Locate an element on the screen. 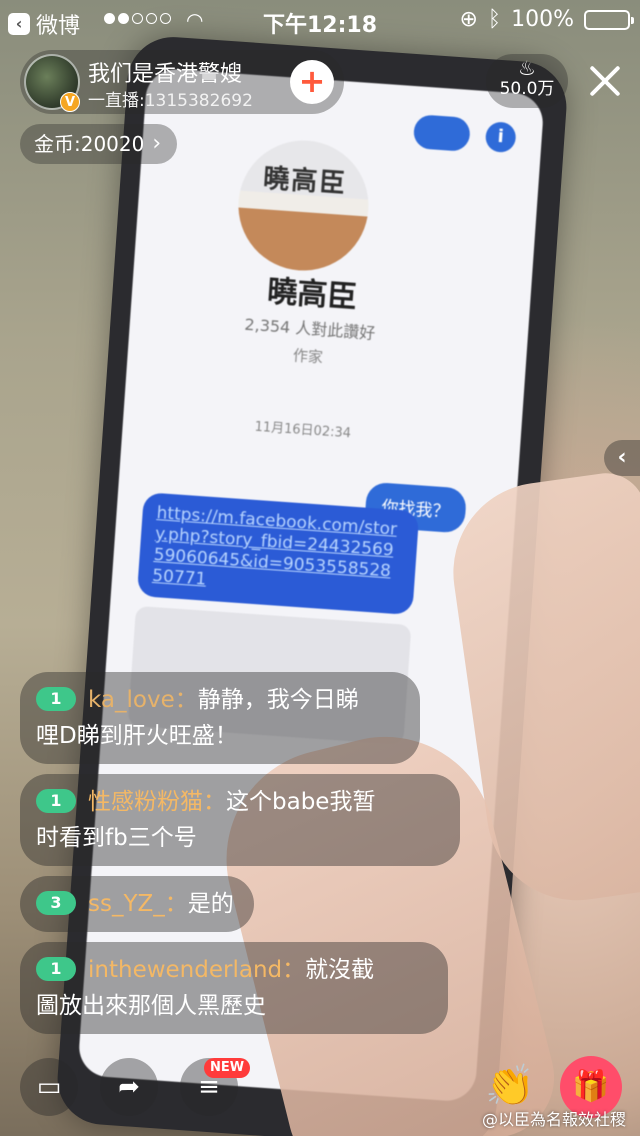  streamer-name: 我们是香港警嫂 is located at coordinates (165, 74).